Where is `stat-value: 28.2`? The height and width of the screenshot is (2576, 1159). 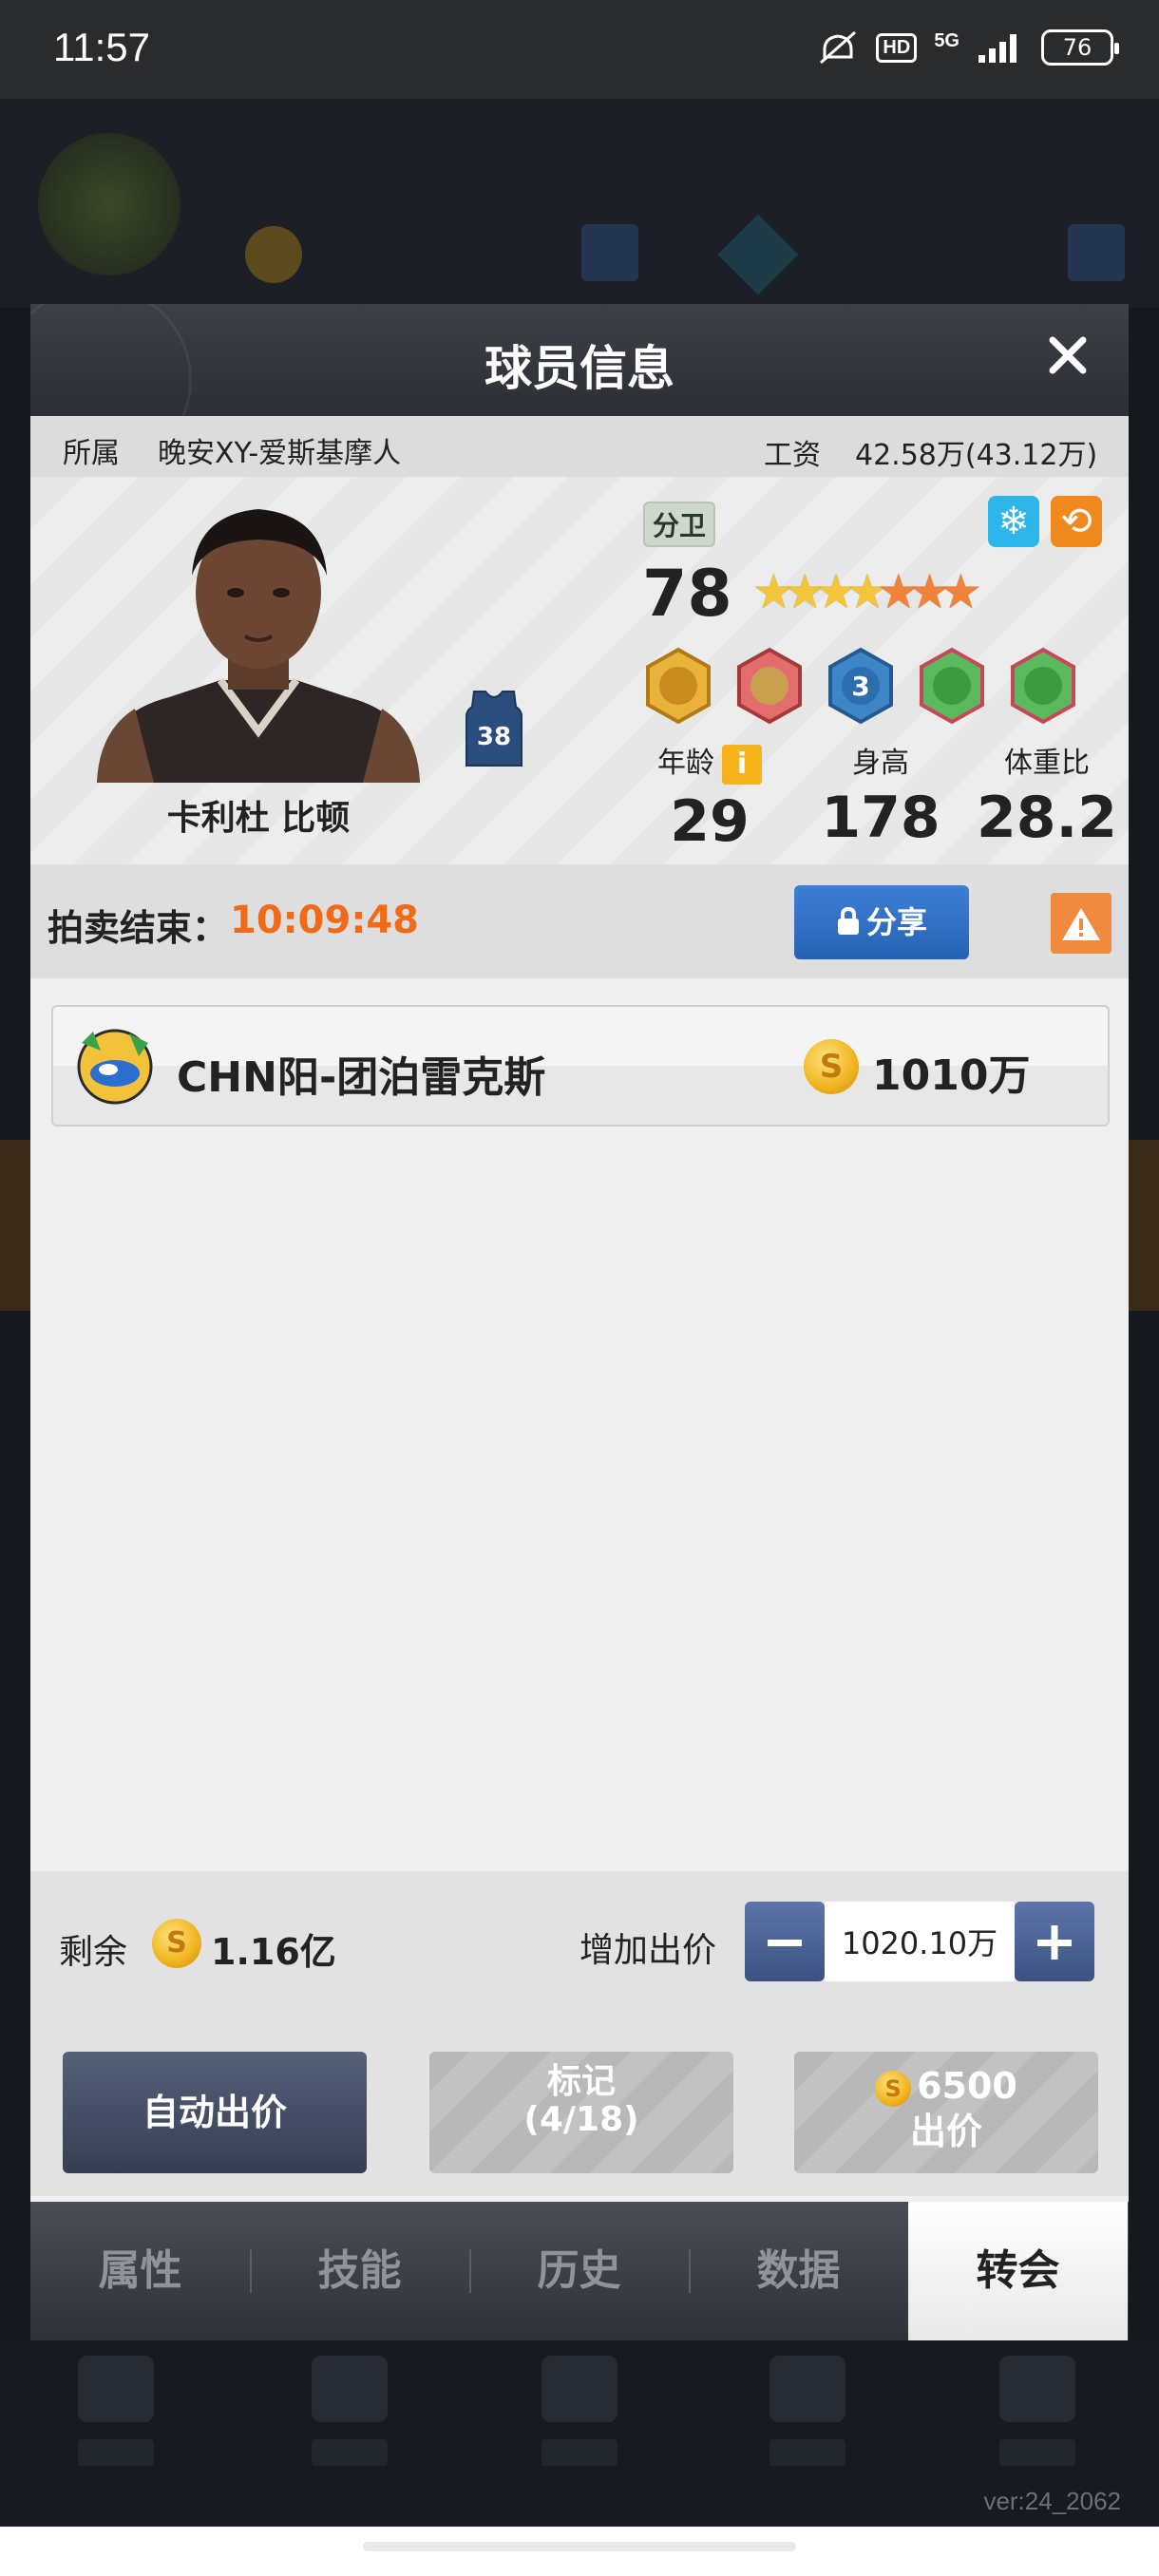
stat-value: 28.2 is located at coordinates (1047, 818).